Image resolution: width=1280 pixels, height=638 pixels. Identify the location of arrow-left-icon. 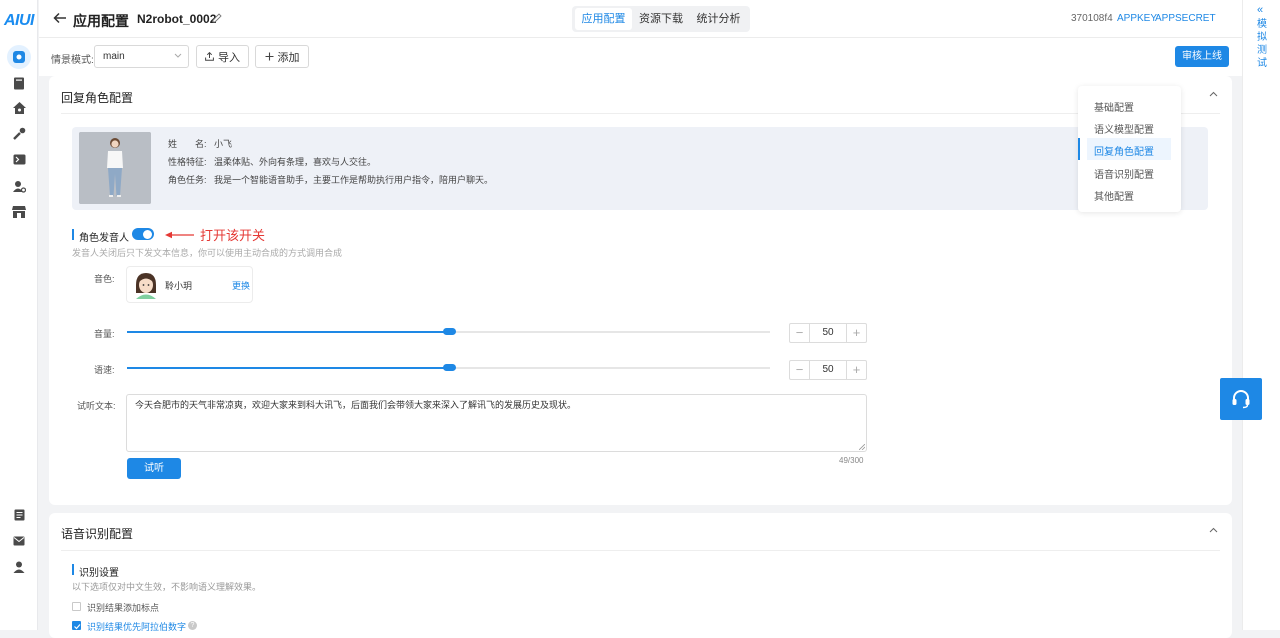
(60, 18).